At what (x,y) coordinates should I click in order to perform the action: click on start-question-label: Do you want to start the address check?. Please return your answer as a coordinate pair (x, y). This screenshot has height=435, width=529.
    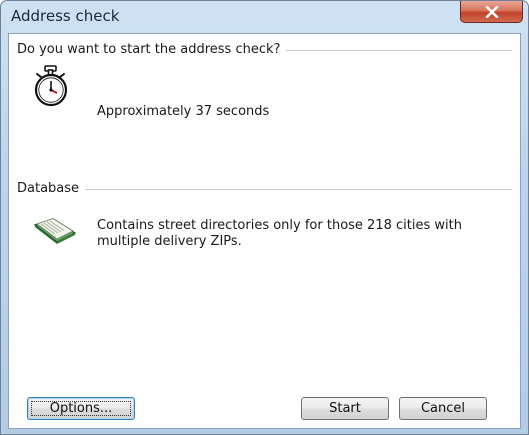
    Looking at the image, I should click on (149, 49).